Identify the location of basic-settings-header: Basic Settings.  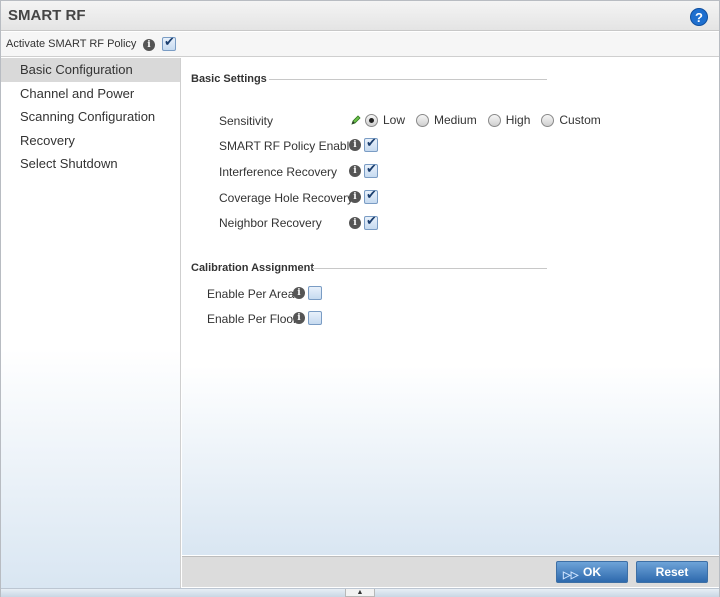
(229, 79).